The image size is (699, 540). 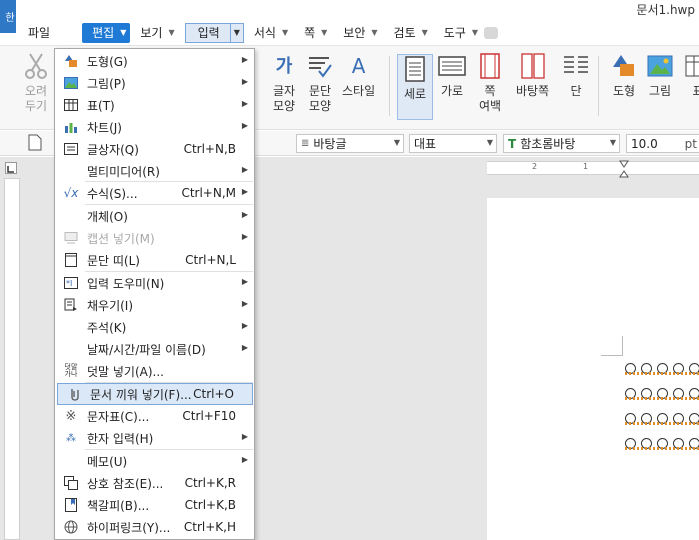 What do you see at coordinates (154, 149) in the screenshot?
I see `menu-item-4: 글상자(Q) Ctrl+N,B` at bounding box center [154, 149].